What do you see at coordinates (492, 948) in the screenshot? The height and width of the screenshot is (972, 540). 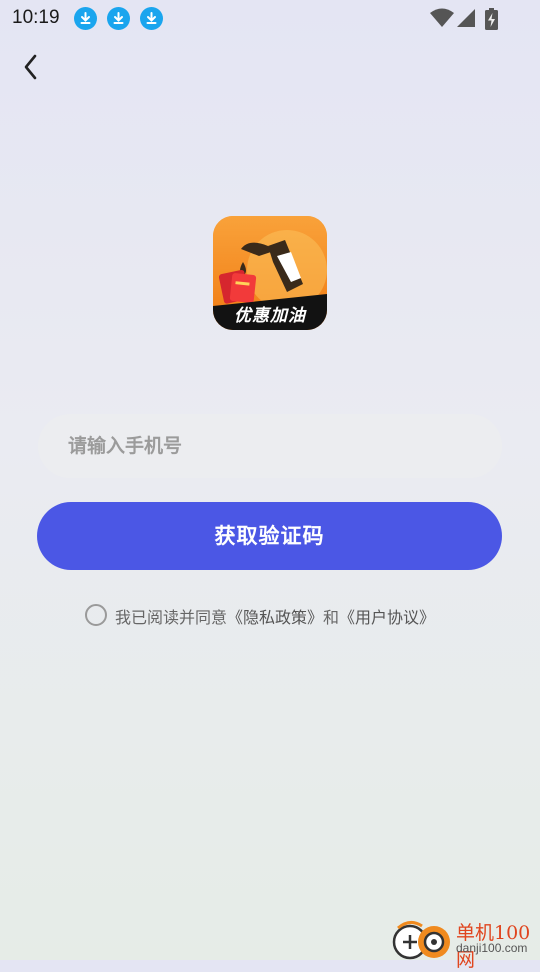 I see `watermark-url: danji100.com` at bounding box center [492, 948].